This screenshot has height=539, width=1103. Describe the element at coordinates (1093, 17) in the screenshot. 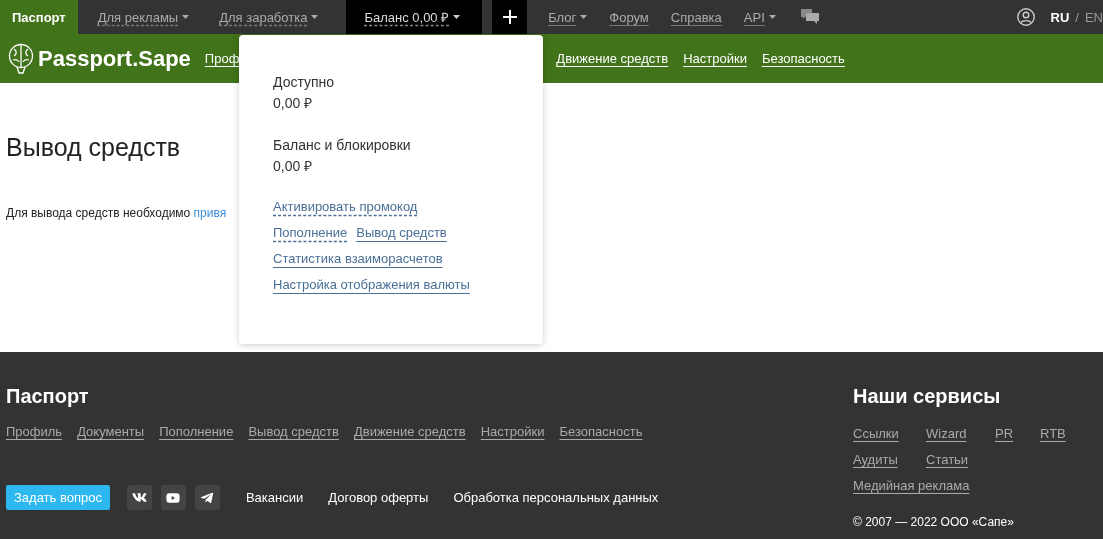

I see `language-link: EN` at that location.